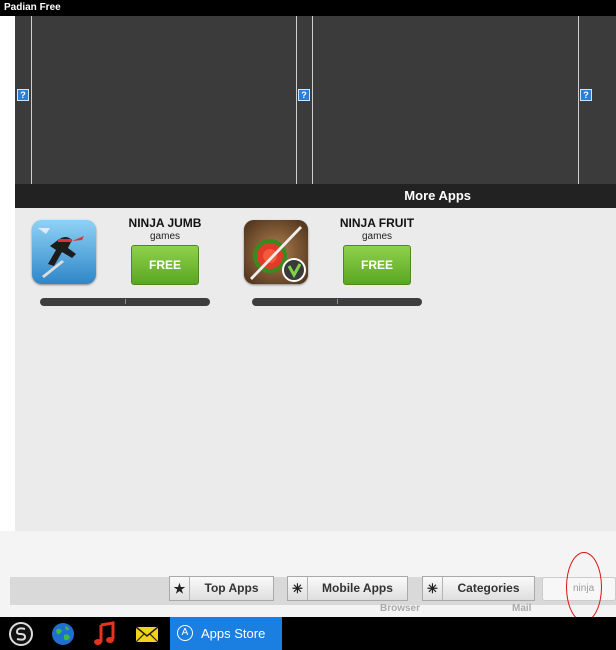 Image resolution: width=616 pixels, height=650 pixels. I want to click on ninja-fruit-app-icon, so click(276, 252).